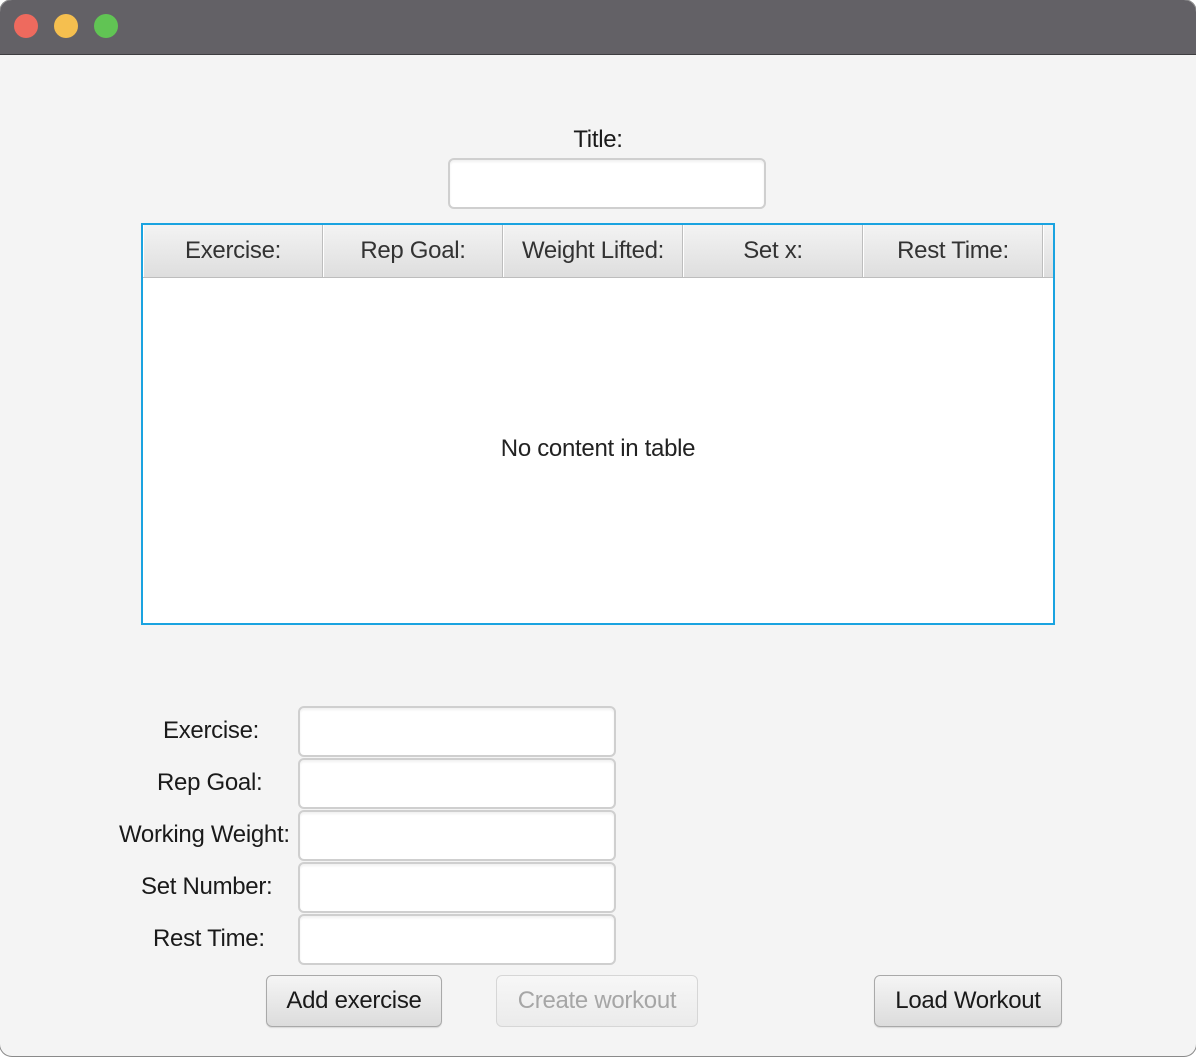  What do you see at coordinates (457, 783) in the screenshot?
I see `rep-goal-input` at bounding box center [457, 783].